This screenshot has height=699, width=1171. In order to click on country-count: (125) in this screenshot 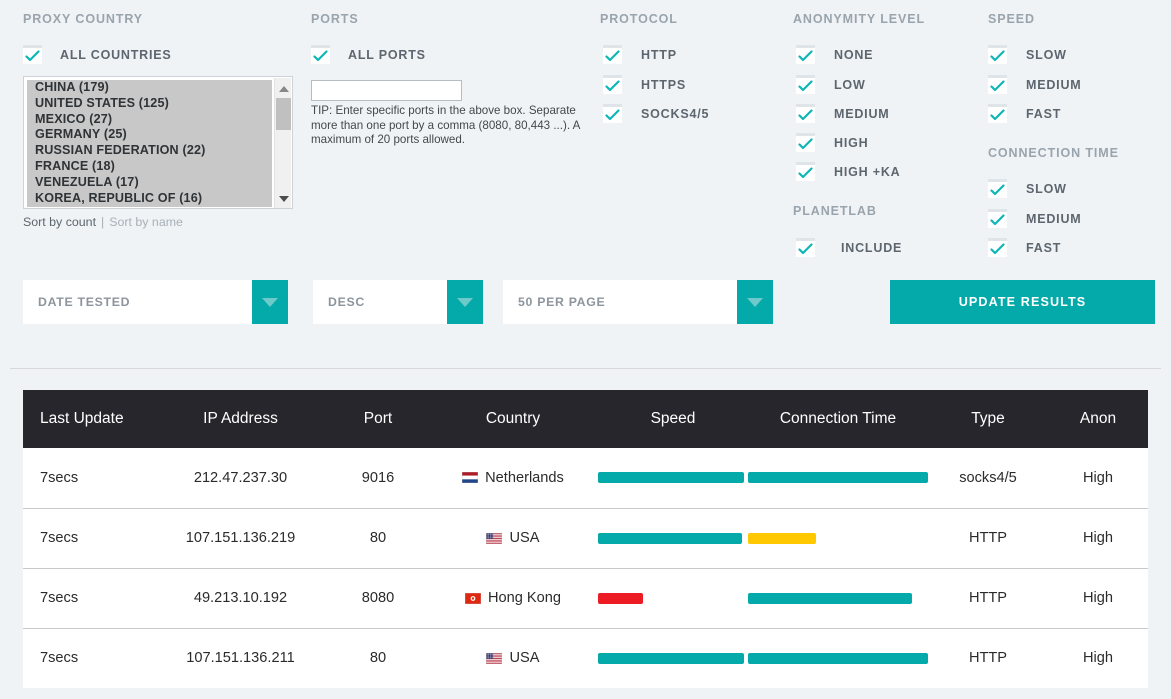, I will do `click(153, 102)`.